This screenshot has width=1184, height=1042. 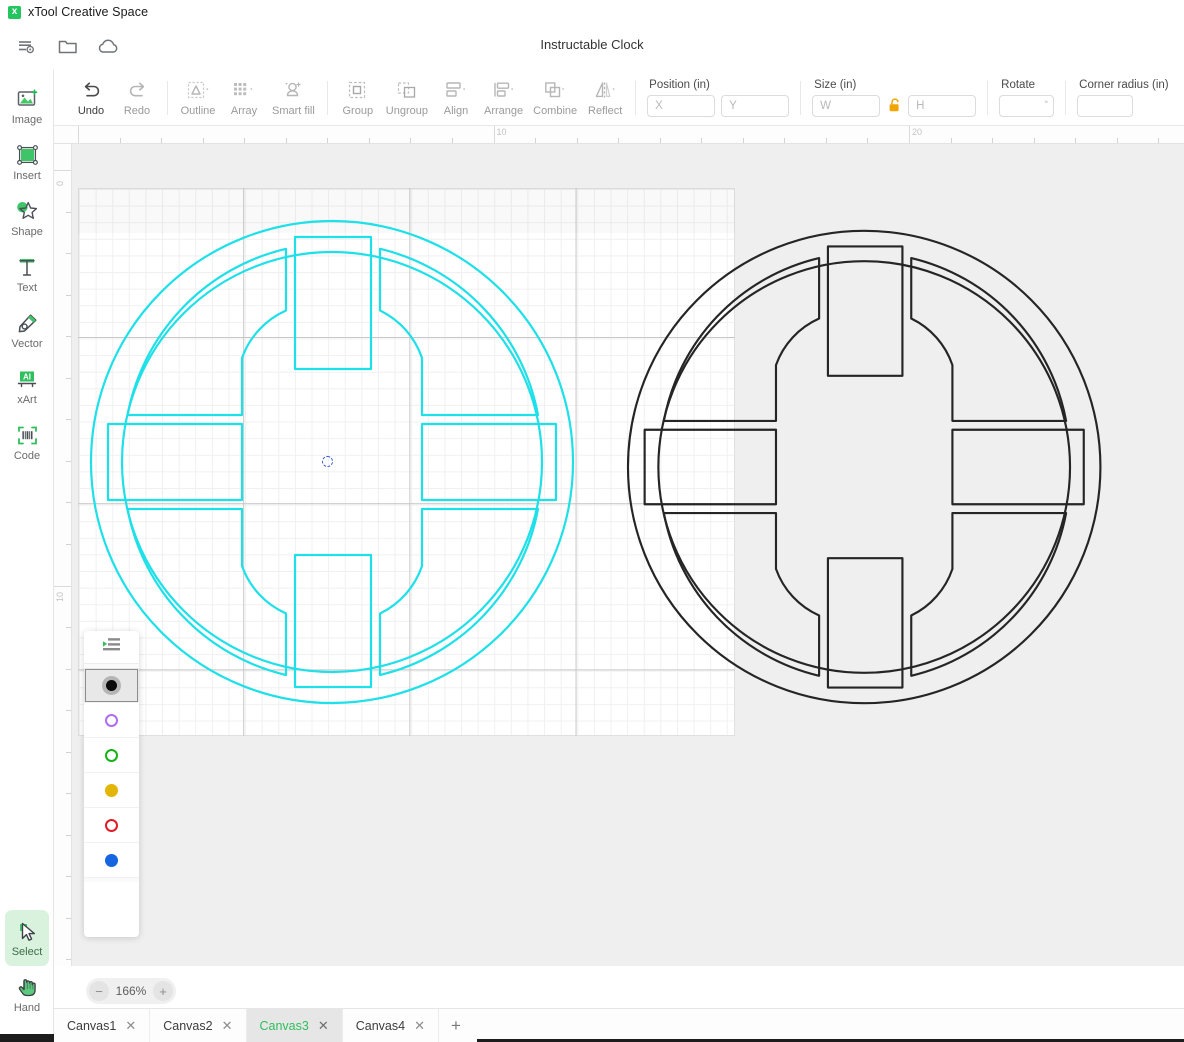 I want to click on swatch-purple, so click(x=111, y=720).